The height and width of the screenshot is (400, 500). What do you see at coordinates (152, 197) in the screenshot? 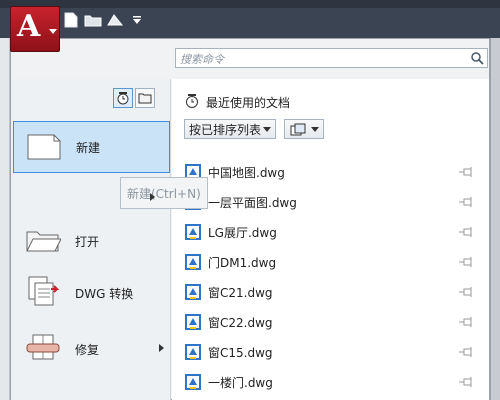
I see `tooltip-arrow-icon` at bounding box center [152, 197].